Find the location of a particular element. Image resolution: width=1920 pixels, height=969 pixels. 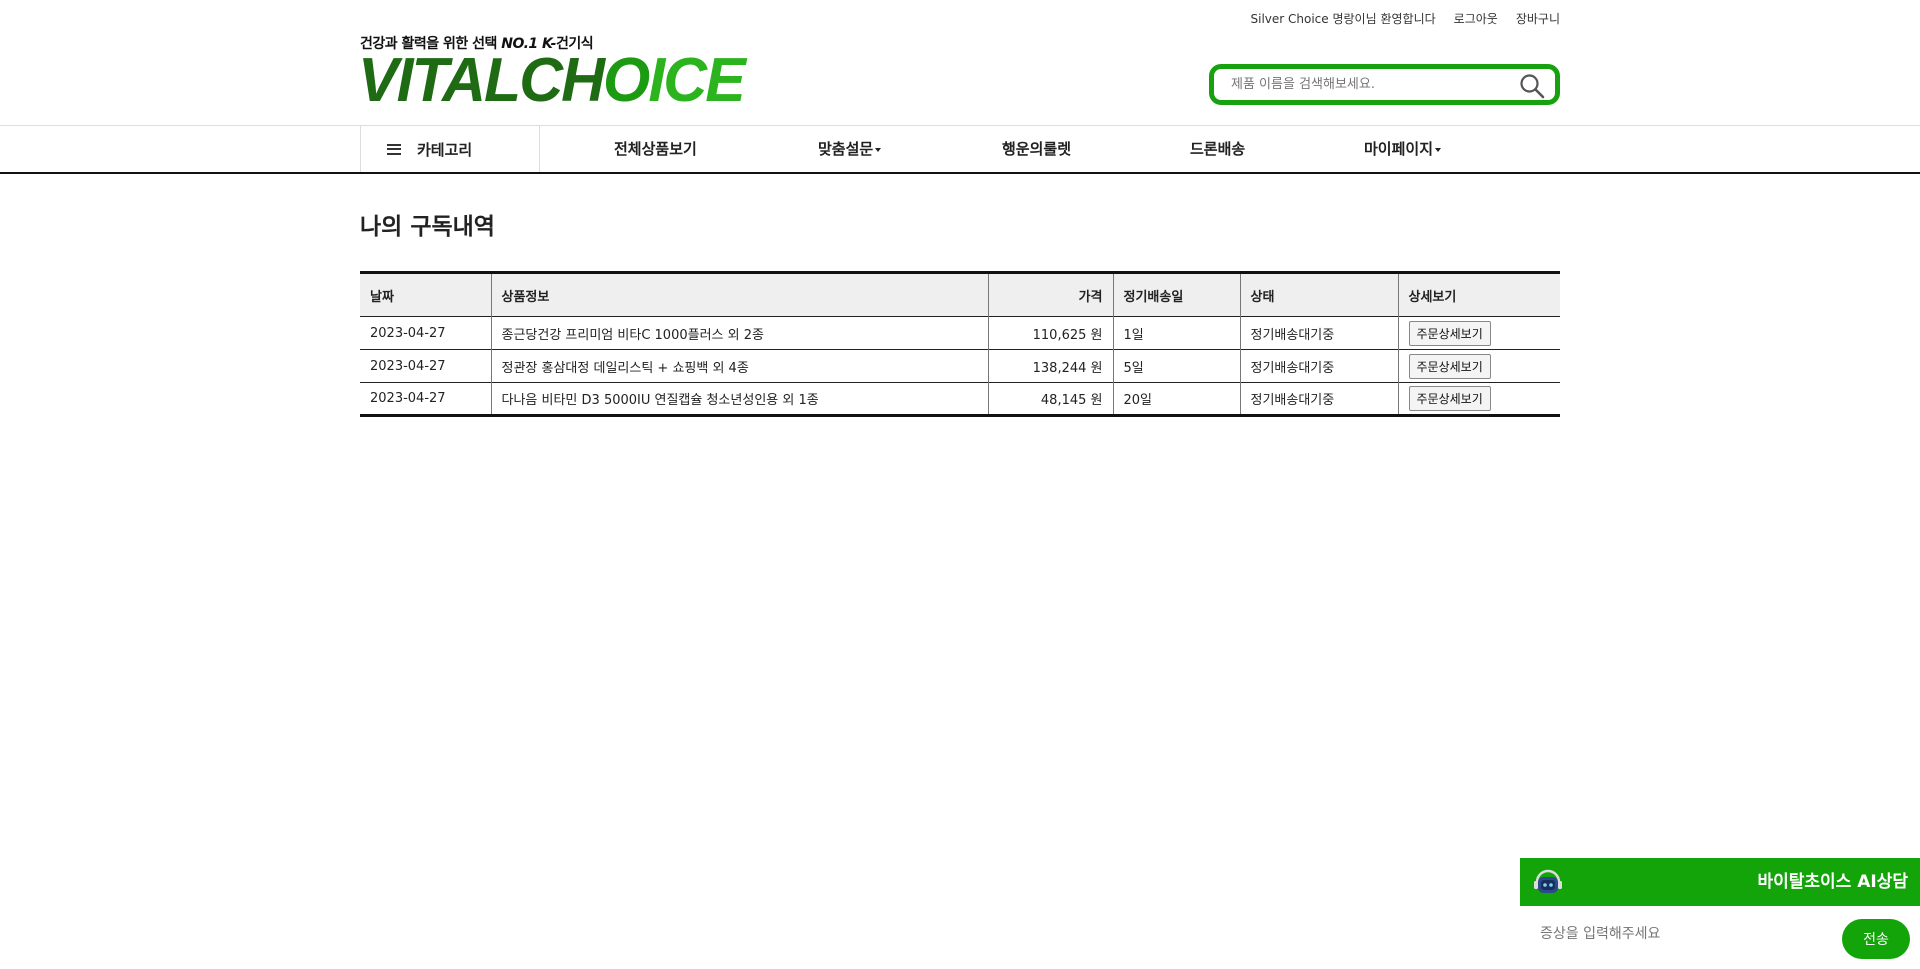

symptom-input is located at coordinates (1680, 934).